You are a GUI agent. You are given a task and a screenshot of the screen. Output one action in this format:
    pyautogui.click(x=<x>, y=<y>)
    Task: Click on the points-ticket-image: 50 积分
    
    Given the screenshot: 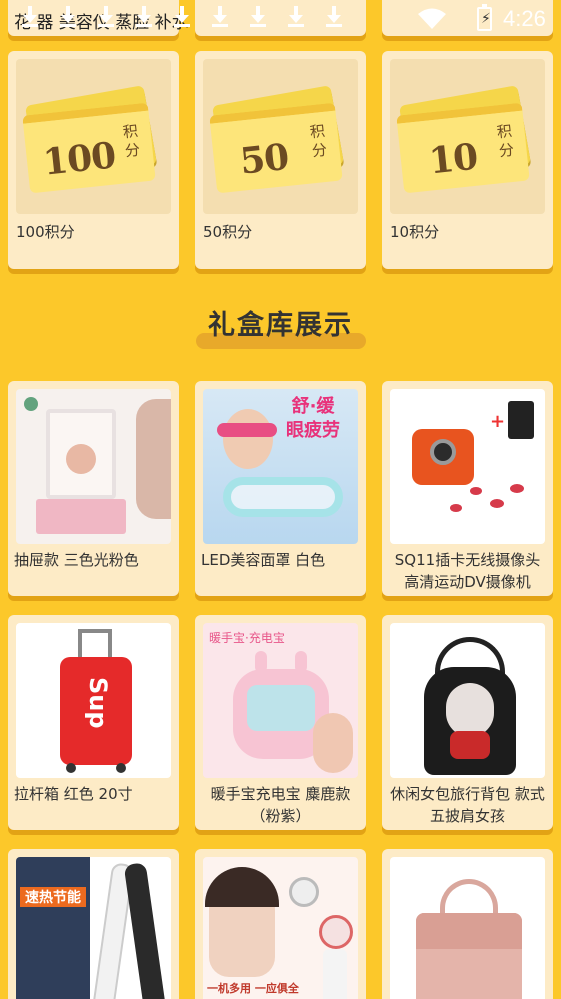 What is the action you would take?
    pyautogui.click(x=280, y=136)
    